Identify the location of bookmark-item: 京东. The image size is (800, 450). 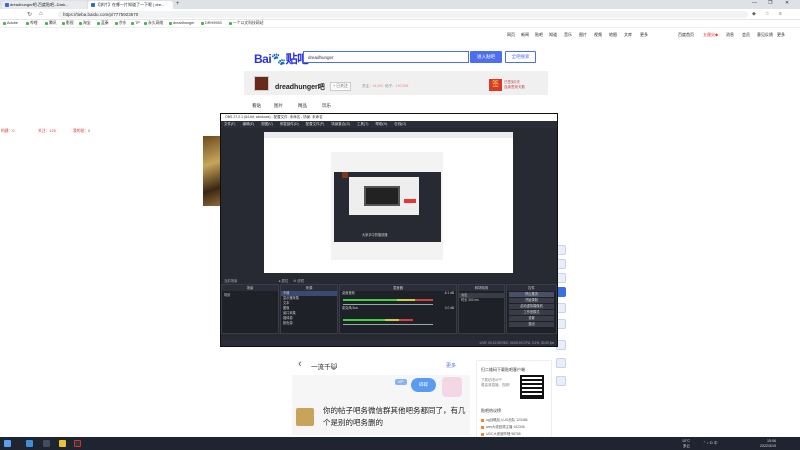
(121, 23).